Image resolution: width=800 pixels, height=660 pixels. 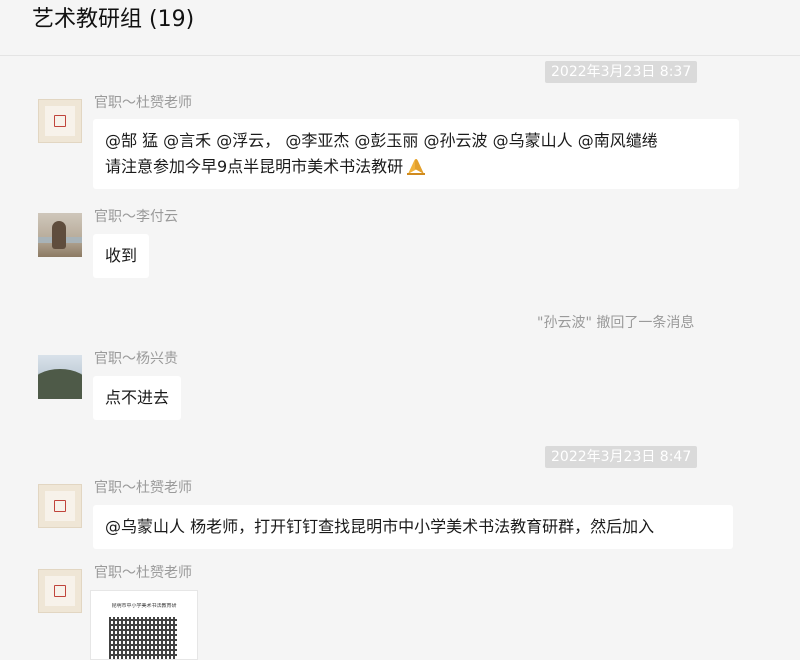 I want to click on message-text: 点不进去, so click(x=137, y=397).